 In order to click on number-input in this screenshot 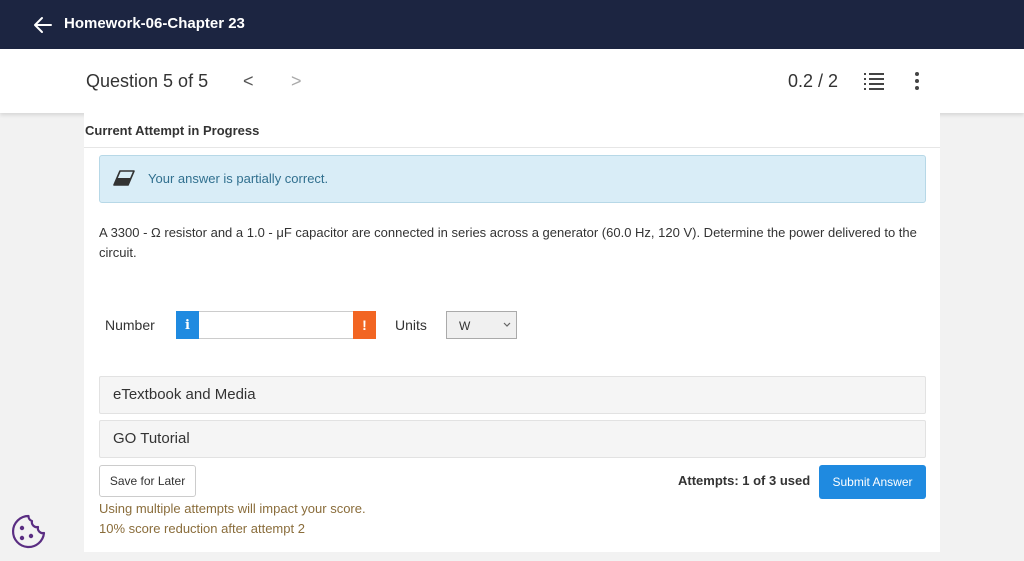, I will do `click(278, 325)`.